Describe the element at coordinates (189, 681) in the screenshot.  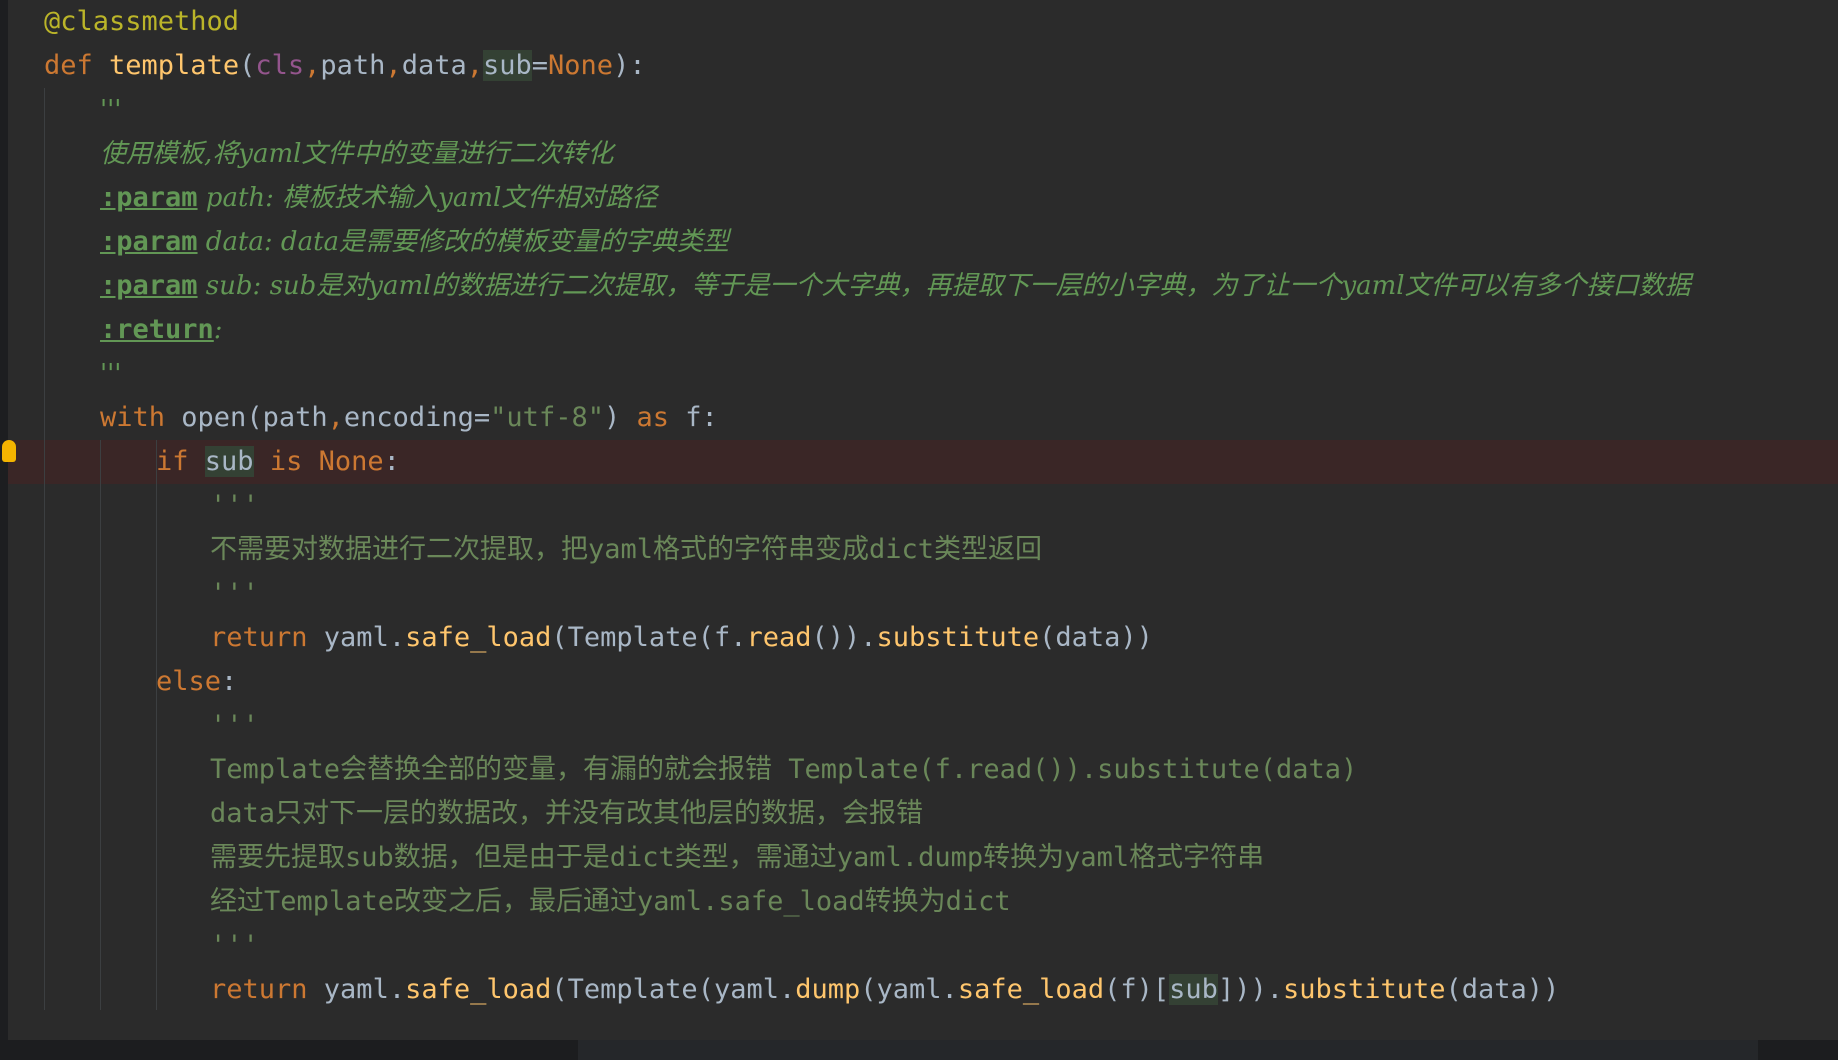
I see `code-token: else` at that location.